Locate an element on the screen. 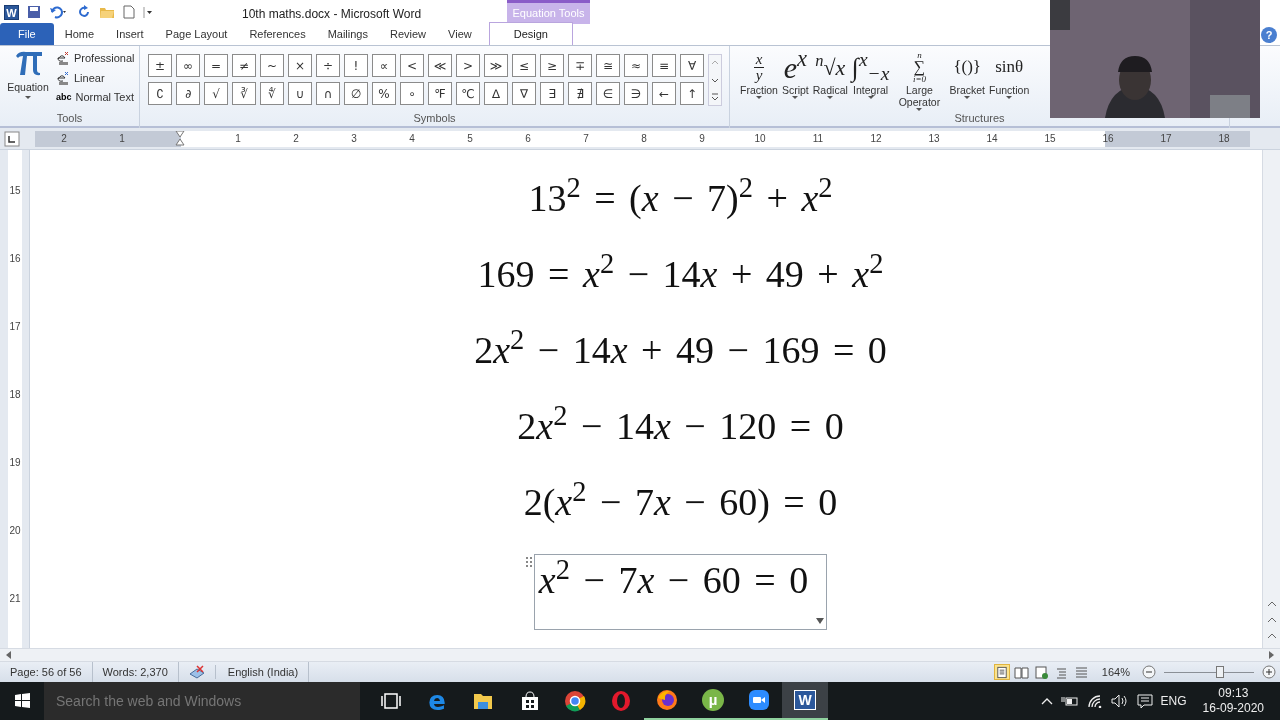 The width and height of the screenshot is (1280, 720). equation: 2x$^{2}$ − 14x + 49 − 169 = 0 is located at coordinates (680, 350).